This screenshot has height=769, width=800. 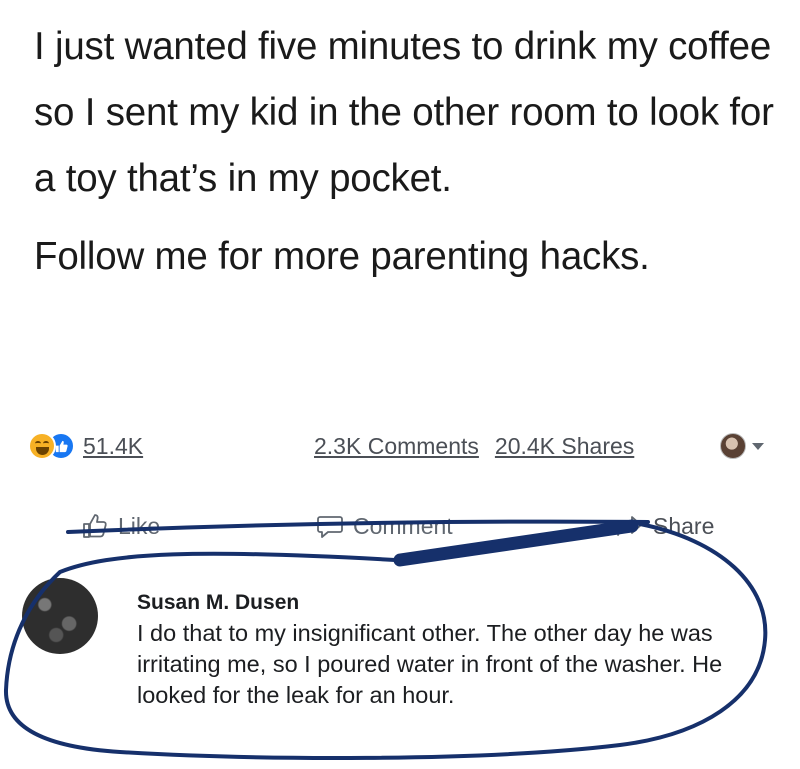 I want to click on caret-down-icon, so click(x=758, y=446).